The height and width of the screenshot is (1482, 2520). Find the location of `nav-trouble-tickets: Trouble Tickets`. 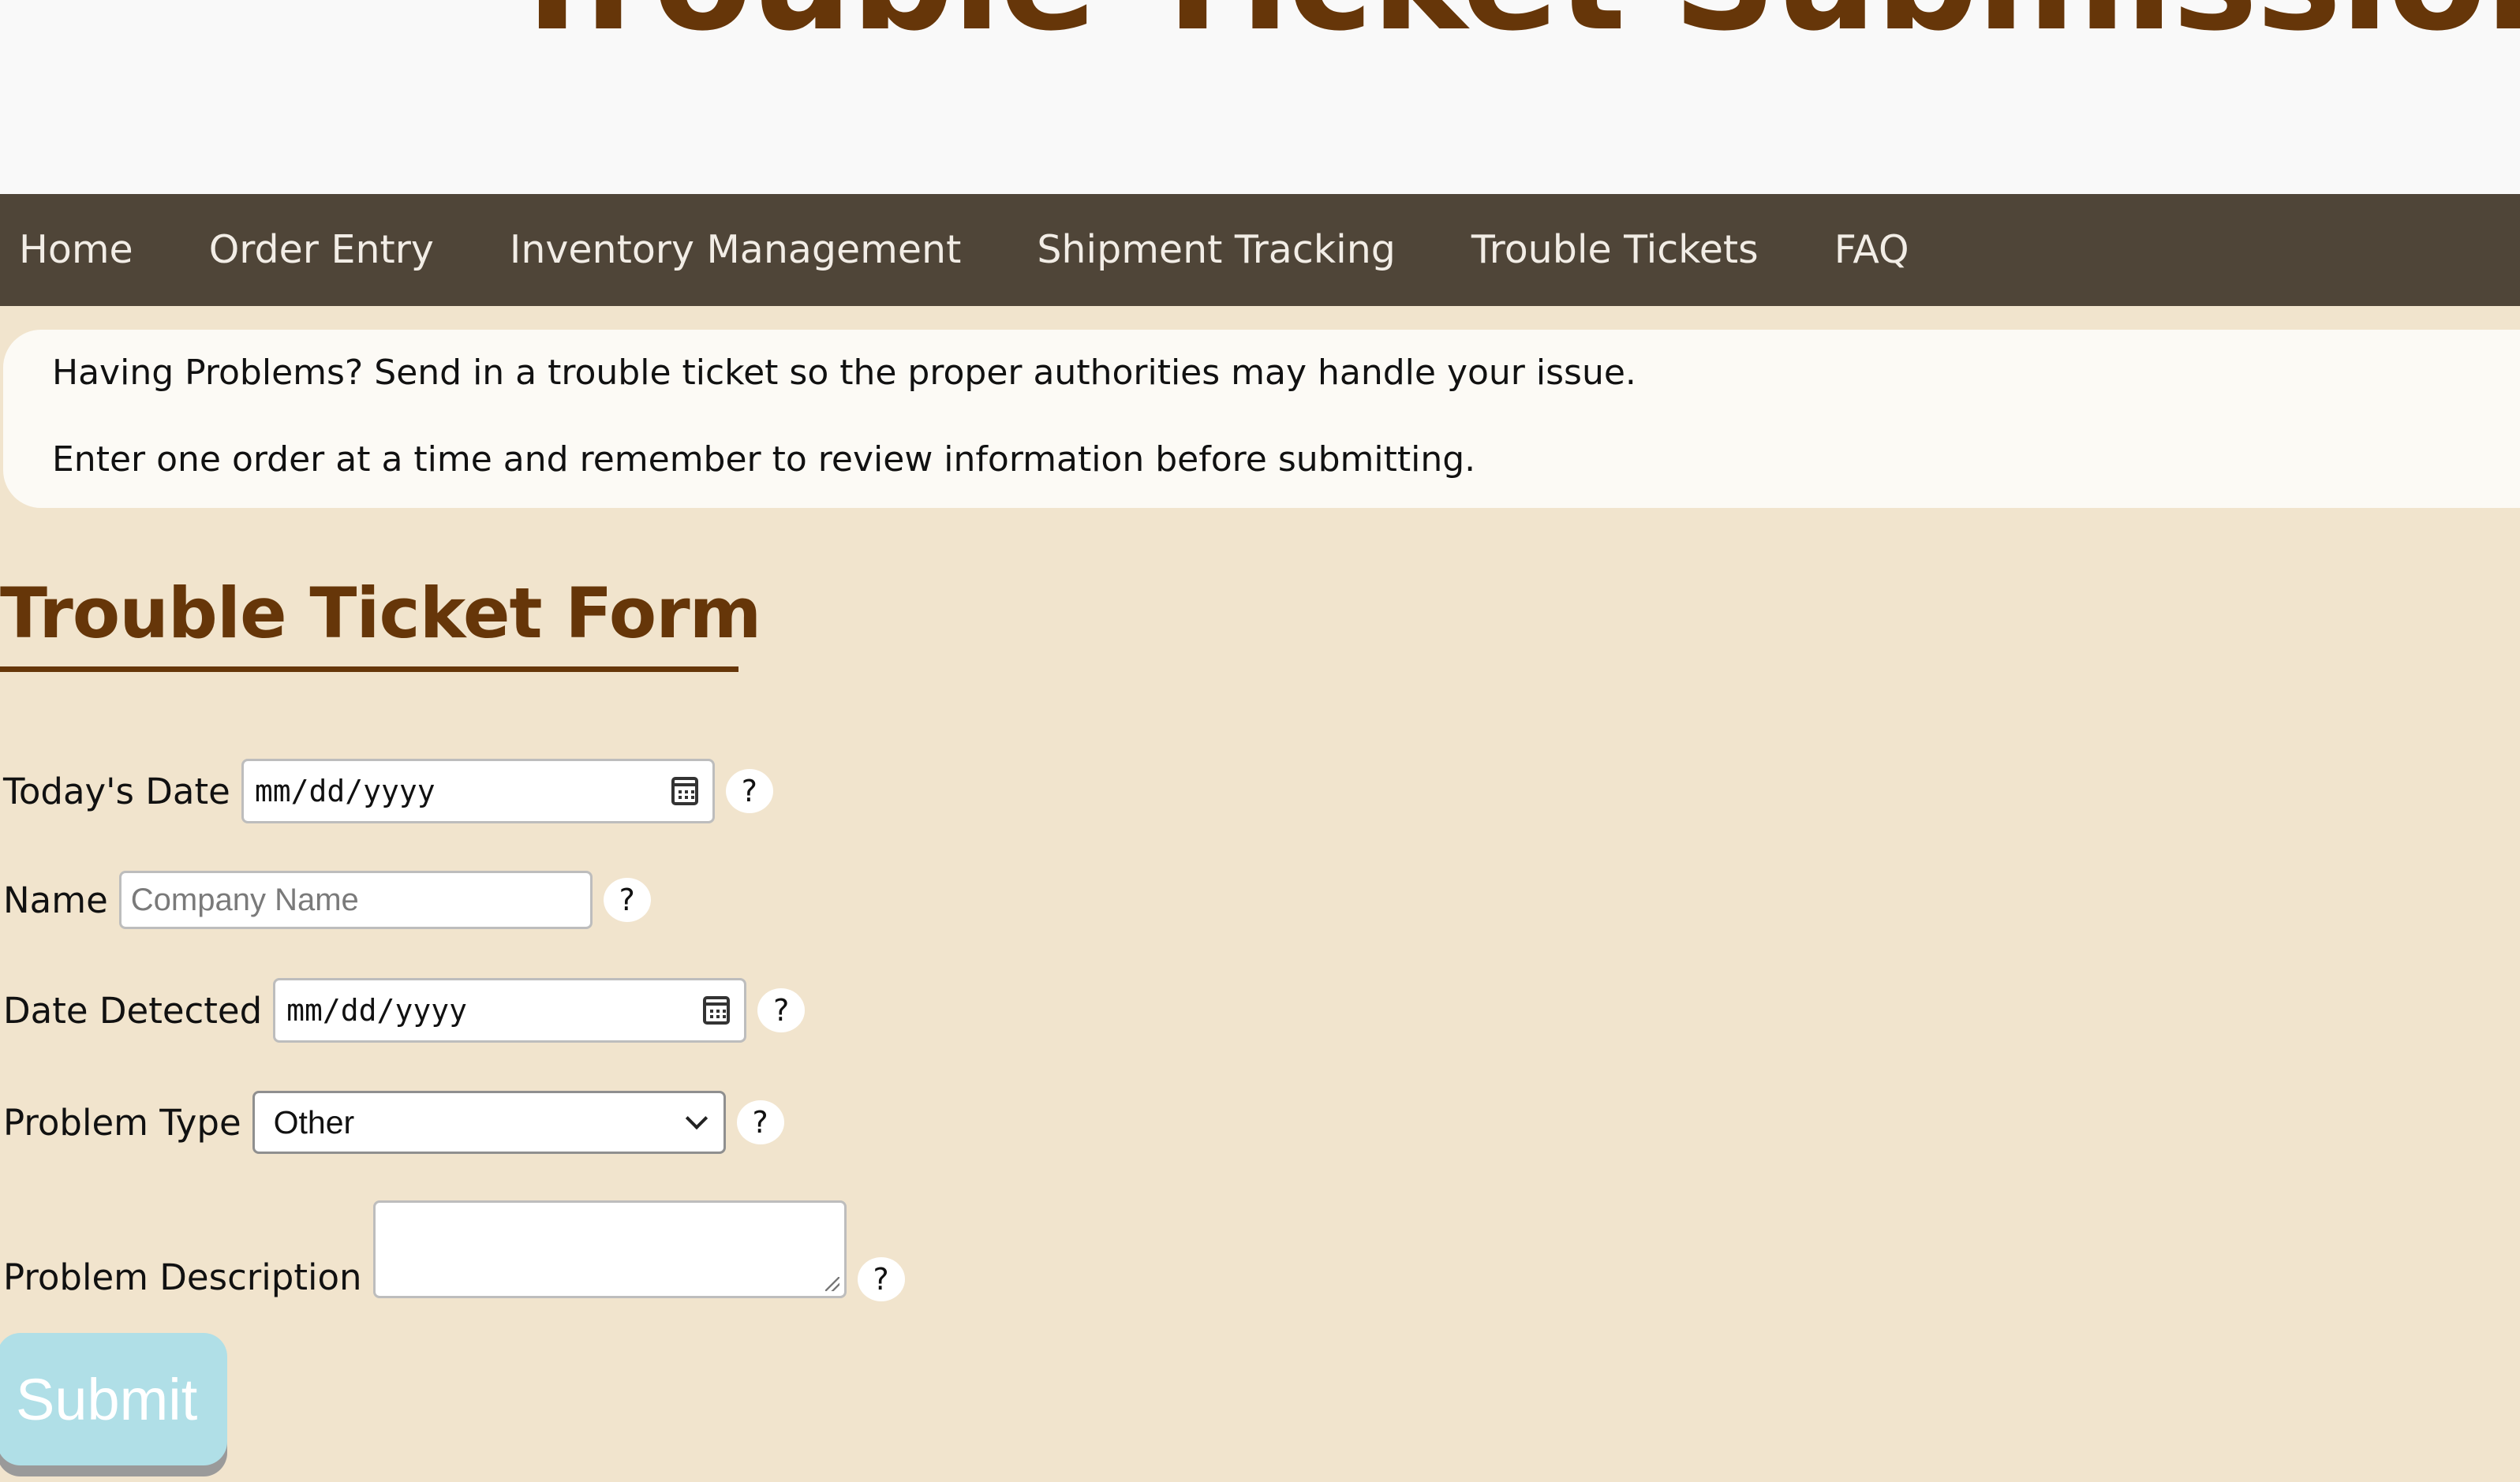

nav-trouble-tickets: Trouble Tickets is located at coordinates (1615, 250).